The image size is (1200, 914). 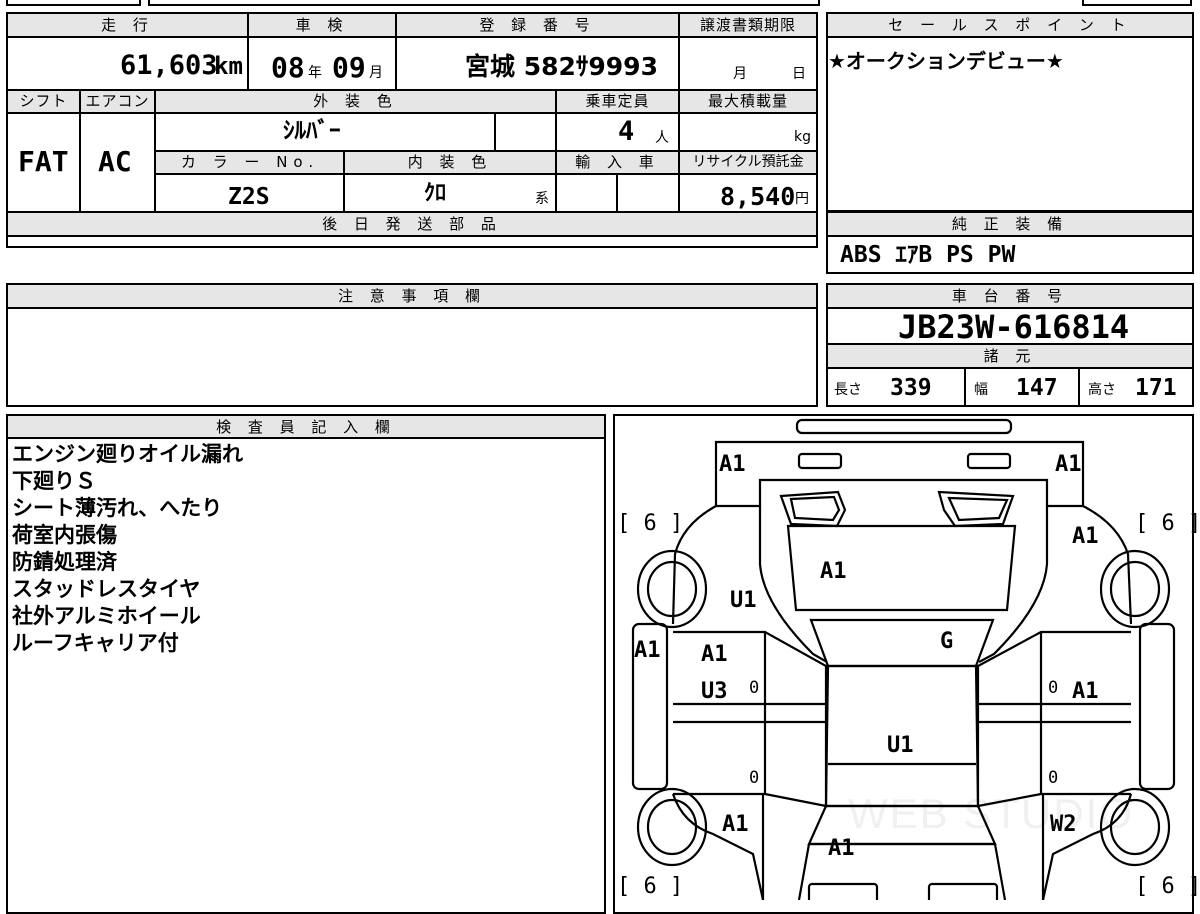 I want to click on mark-zero-3: 0, so click(x=754, y=778).